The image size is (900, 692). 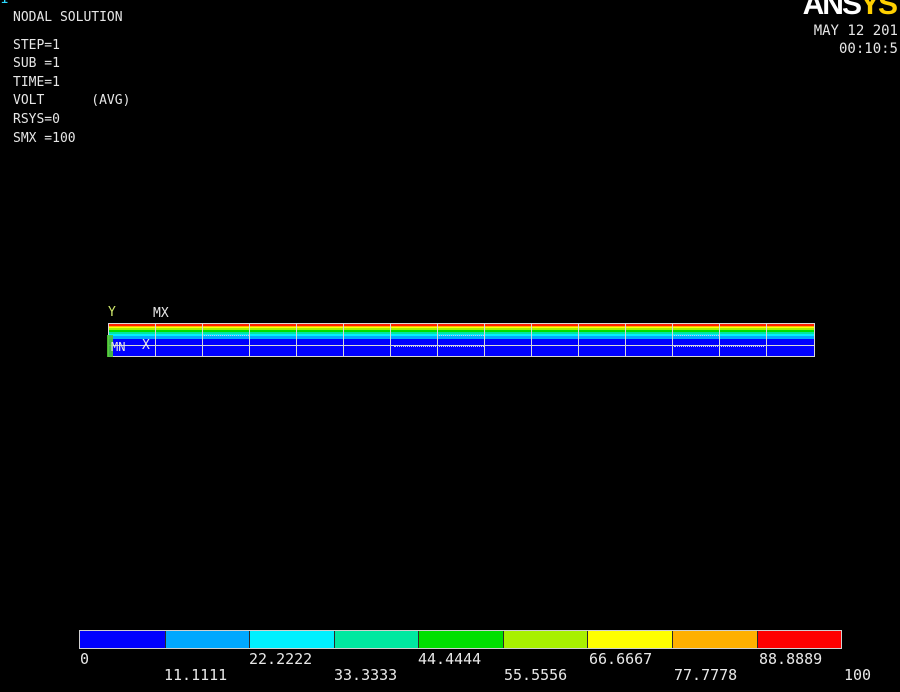 I want to click on legend-tick: 22.2222, so click(x=281, y=659).